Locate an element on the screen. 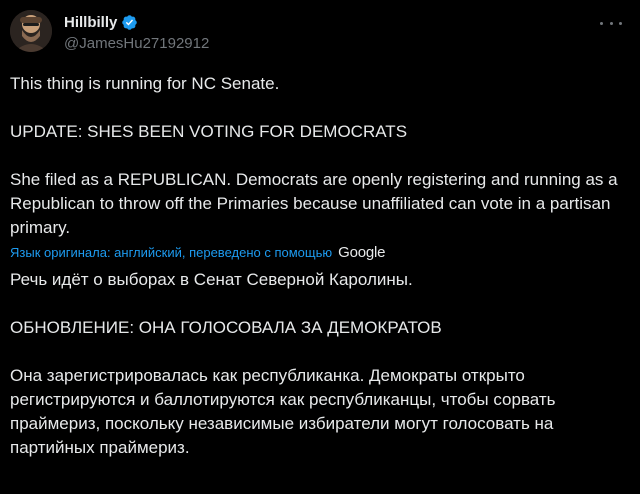  avatar-image is located at coordinates (31, 31).